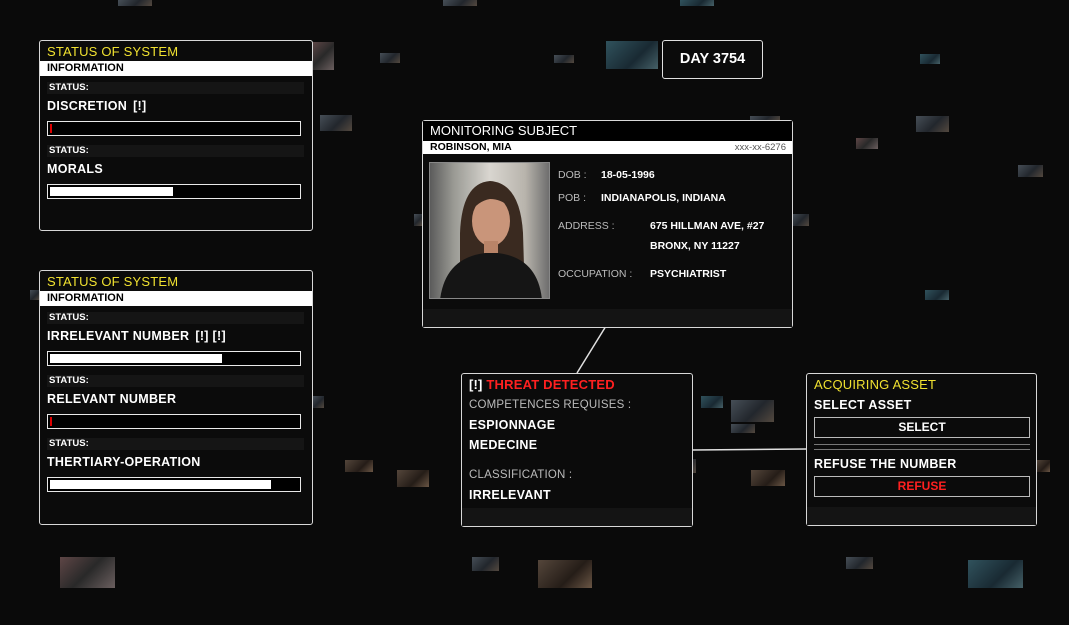 Image resolution: width=1069 pixels, height=625 pixels. Describe the element at coordinates (749, 449) in the screenshot. I see `threat-asset-connector` at that location.